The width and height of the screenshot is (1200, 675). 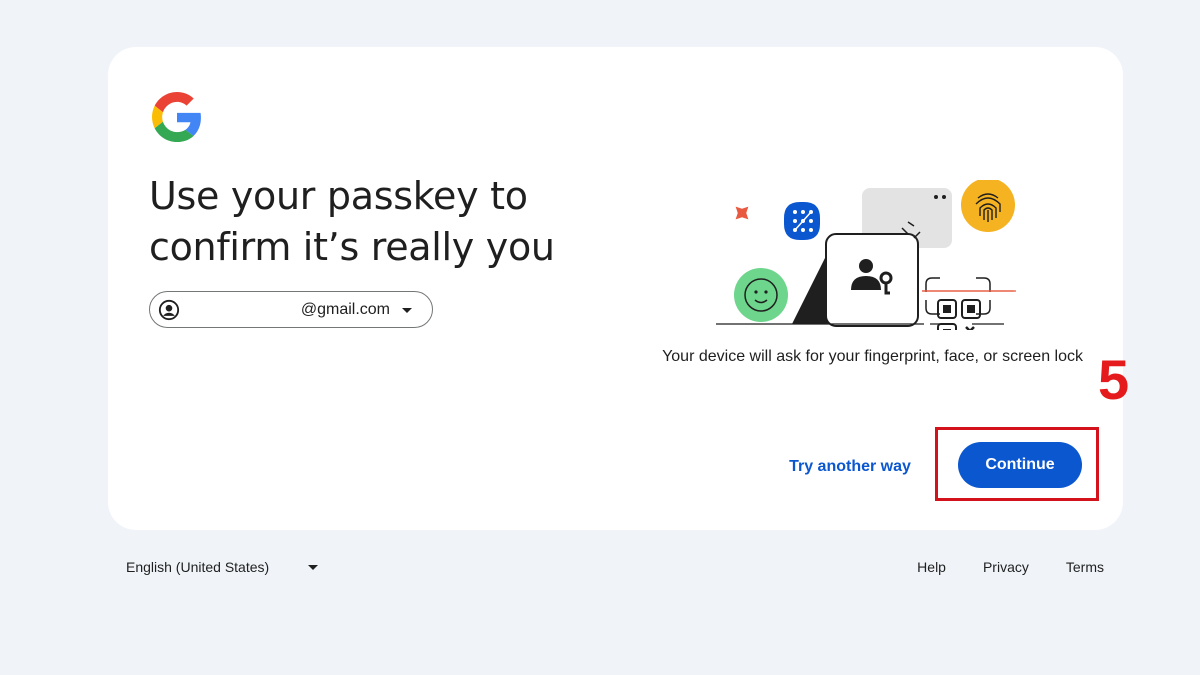 What do you see at coordinates (988, 206) in the screenshot?
I see `fingerprint-icon` at bounding box center [988, 206].